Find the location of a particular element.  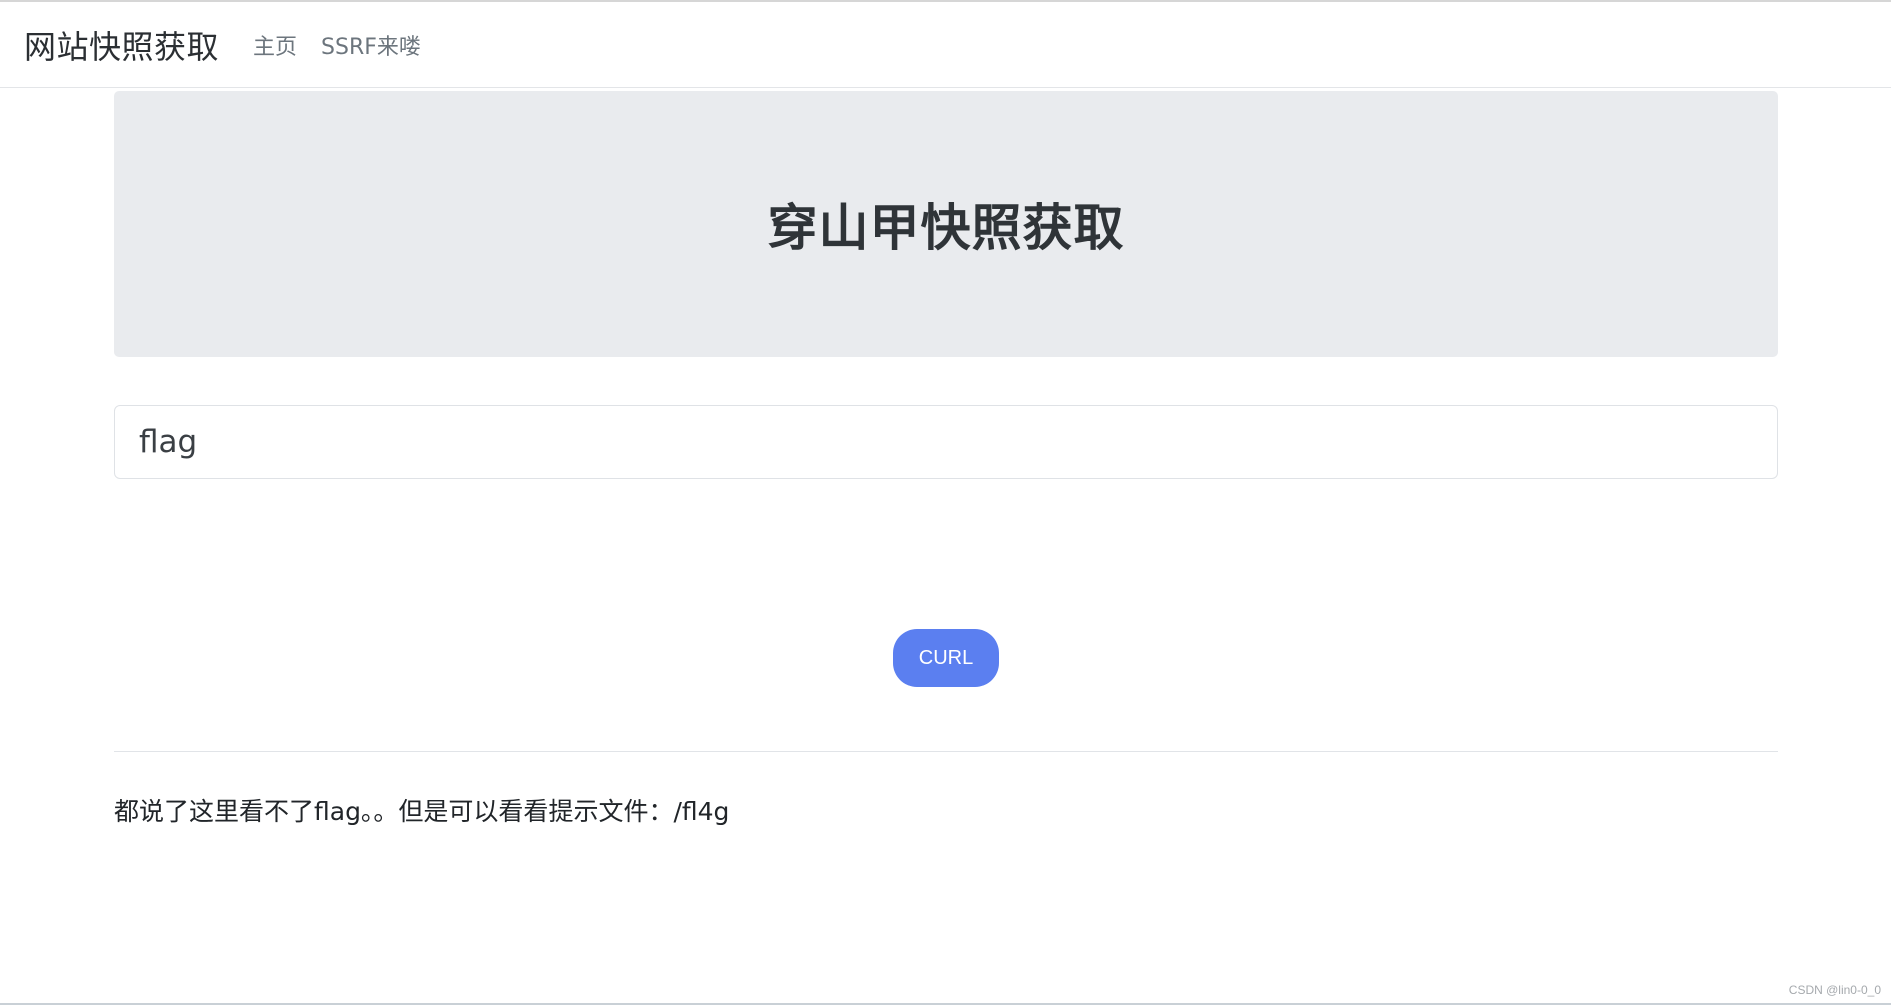

top-navbar: 网站快照获取 主页 SSRF来喽 is located at coordinates (945, 45).